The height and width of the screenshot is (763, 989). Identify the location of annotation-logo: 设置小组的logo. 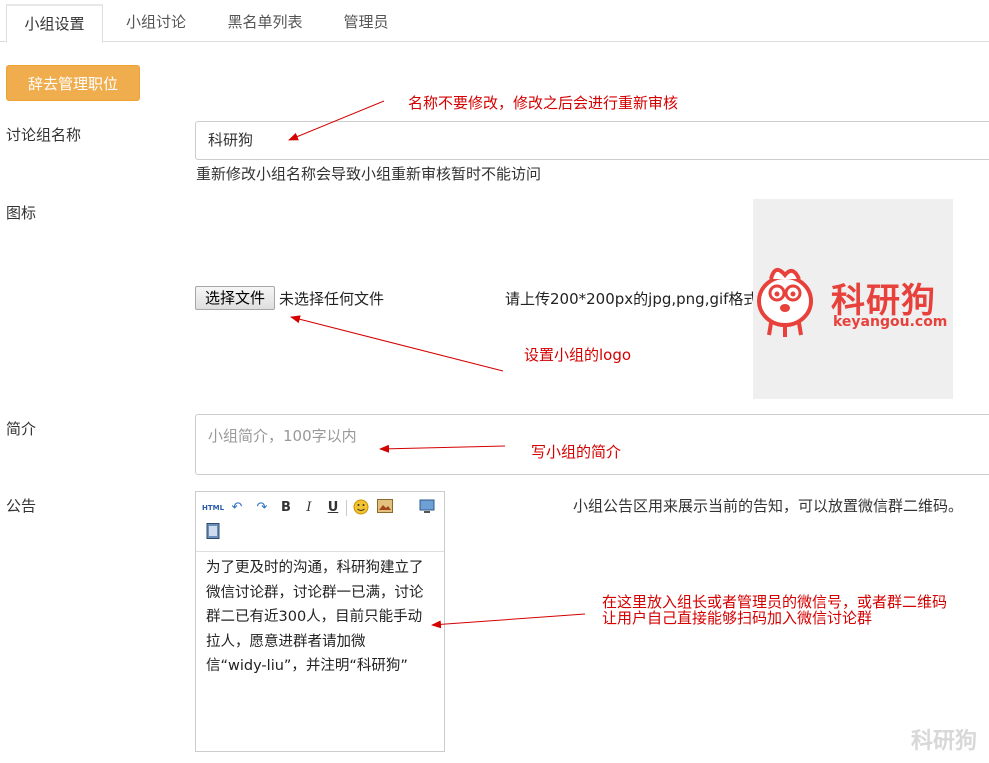
(578, 355).